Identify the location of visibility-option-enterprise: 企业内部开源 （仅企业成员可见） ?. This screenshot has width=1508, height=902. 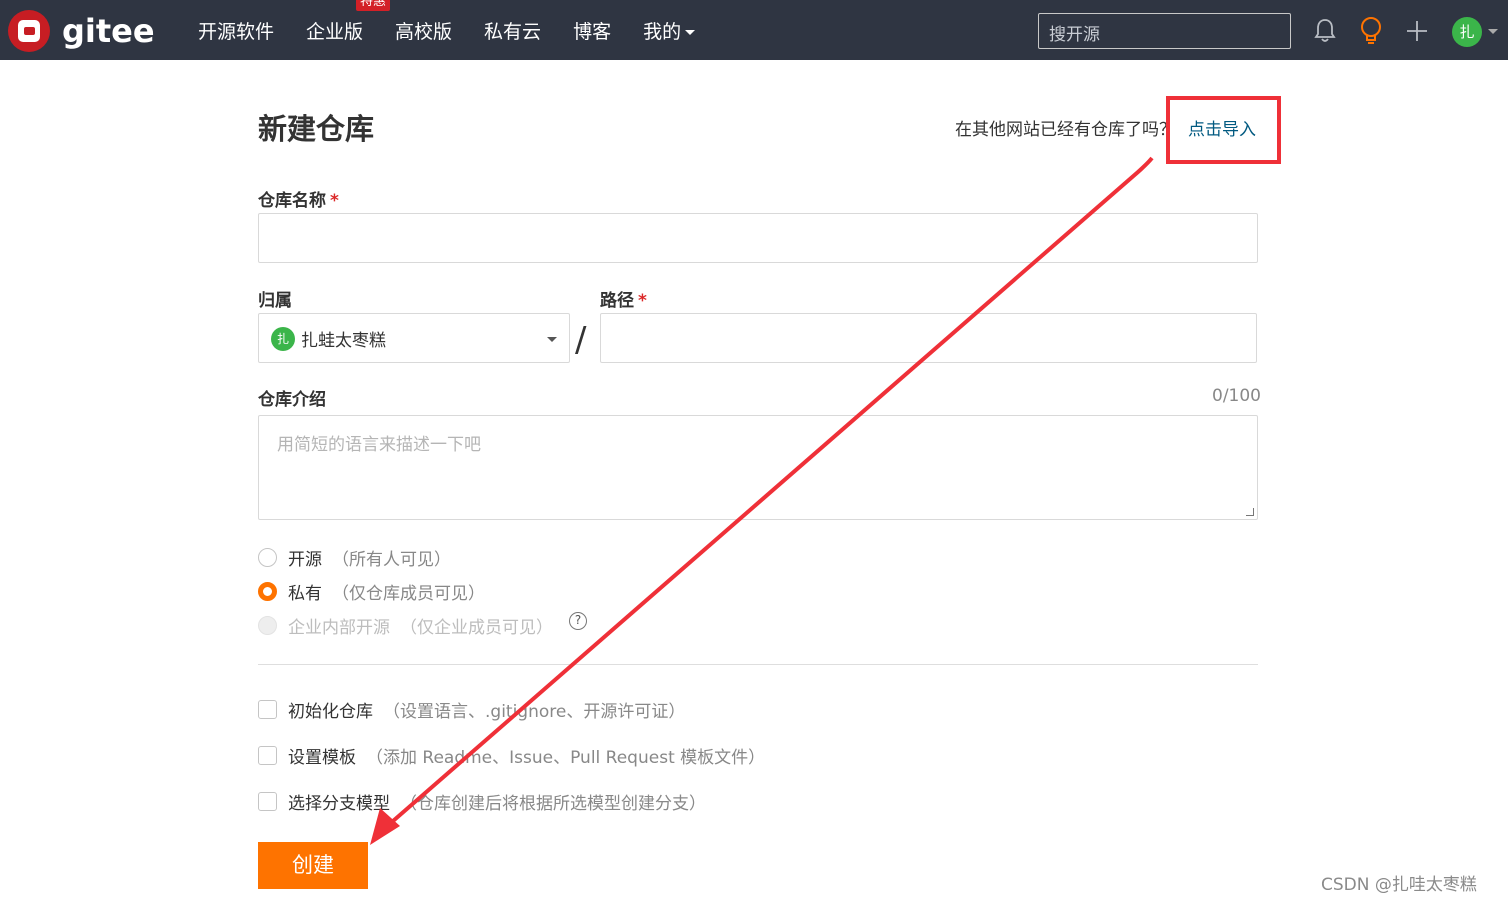
(422, 625).